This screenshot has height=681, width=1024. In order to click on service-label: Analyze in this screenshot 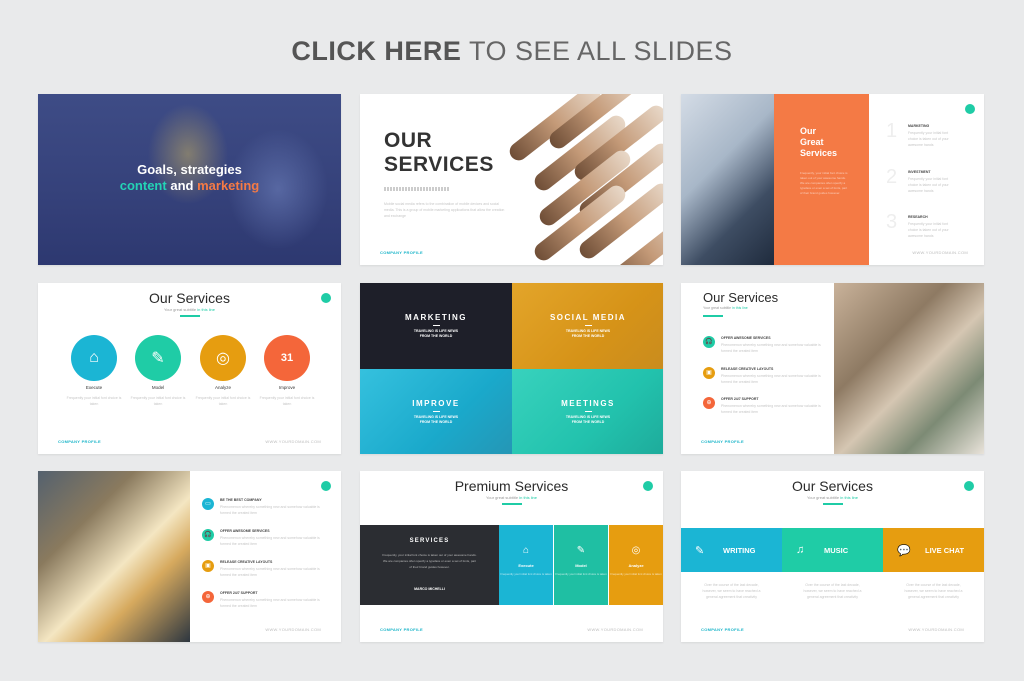, I will do `click(222, 387)`.